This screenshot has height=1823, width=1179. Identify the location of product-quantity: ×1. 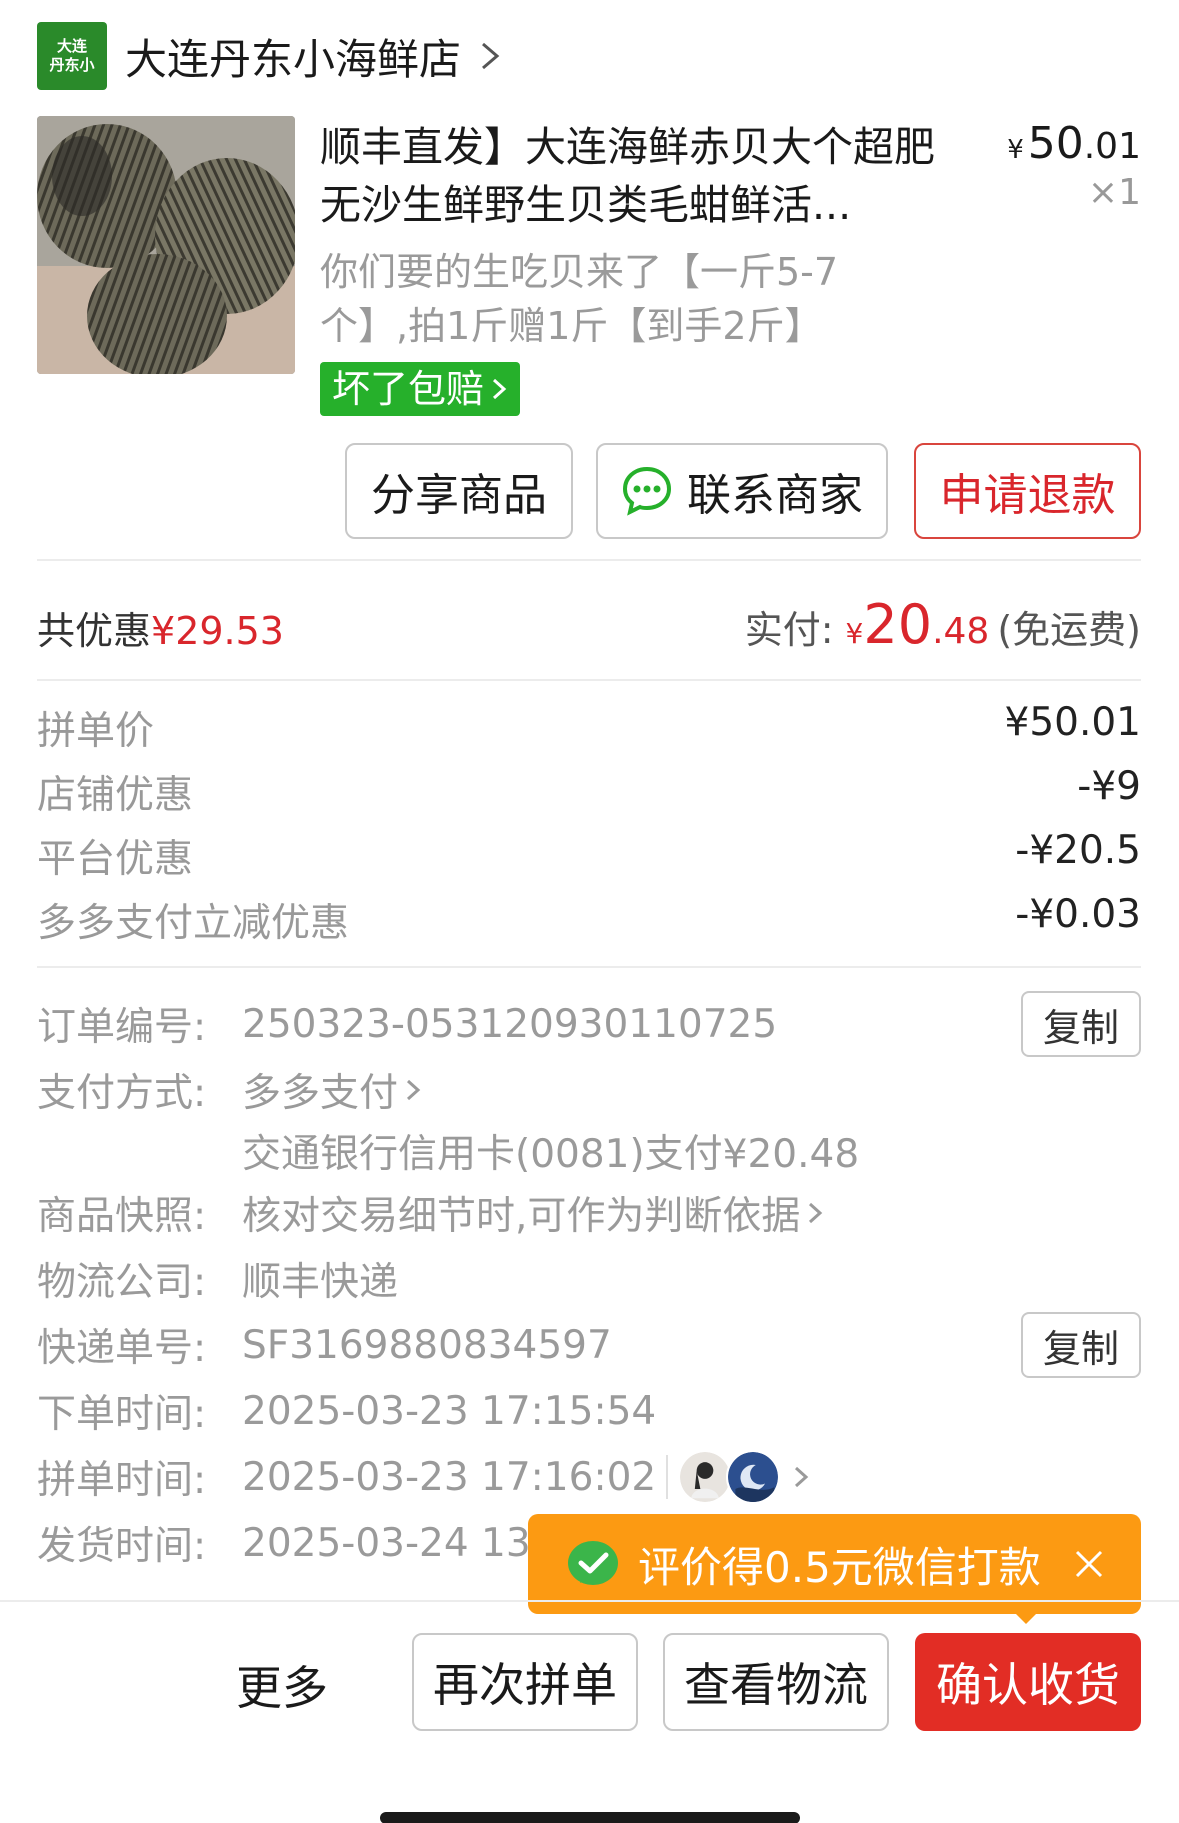
(1114, 192).